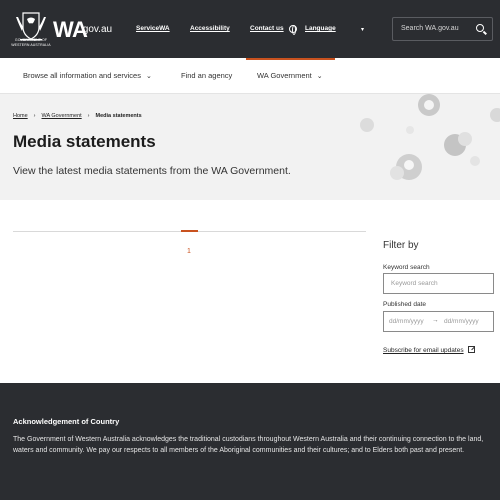 The width and height of the screenshot is (500, 500). Describe the element at coordinates (406, 267) in the screenshot. I see `keyword-label: Keyword search` at that location.